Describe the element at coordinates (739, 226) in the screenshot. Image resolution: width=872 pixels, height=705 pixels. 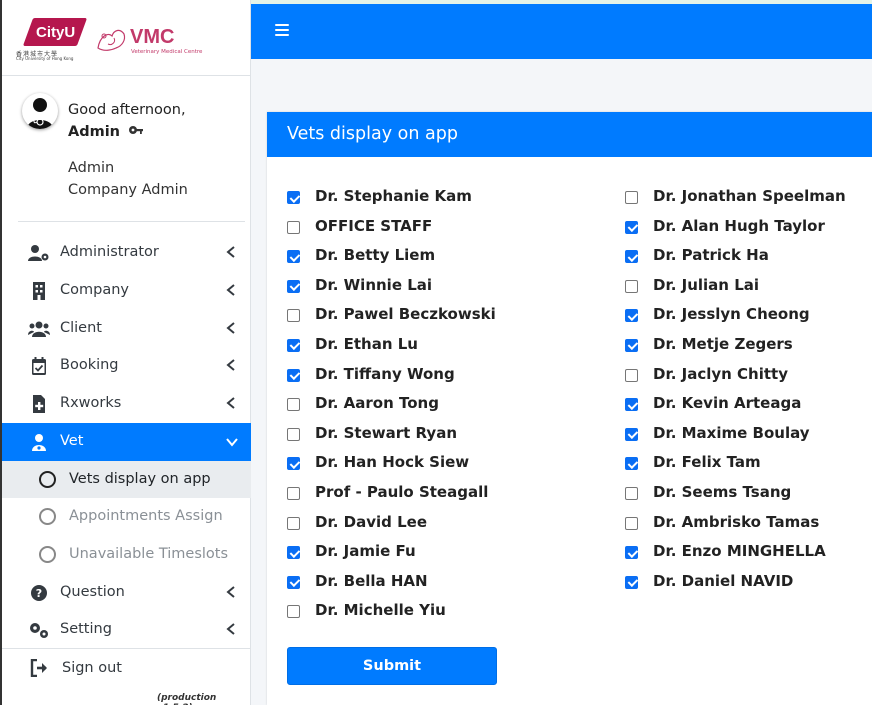
I see `vet-name-label: Dr. Alan Hugh Taylor` at that location.